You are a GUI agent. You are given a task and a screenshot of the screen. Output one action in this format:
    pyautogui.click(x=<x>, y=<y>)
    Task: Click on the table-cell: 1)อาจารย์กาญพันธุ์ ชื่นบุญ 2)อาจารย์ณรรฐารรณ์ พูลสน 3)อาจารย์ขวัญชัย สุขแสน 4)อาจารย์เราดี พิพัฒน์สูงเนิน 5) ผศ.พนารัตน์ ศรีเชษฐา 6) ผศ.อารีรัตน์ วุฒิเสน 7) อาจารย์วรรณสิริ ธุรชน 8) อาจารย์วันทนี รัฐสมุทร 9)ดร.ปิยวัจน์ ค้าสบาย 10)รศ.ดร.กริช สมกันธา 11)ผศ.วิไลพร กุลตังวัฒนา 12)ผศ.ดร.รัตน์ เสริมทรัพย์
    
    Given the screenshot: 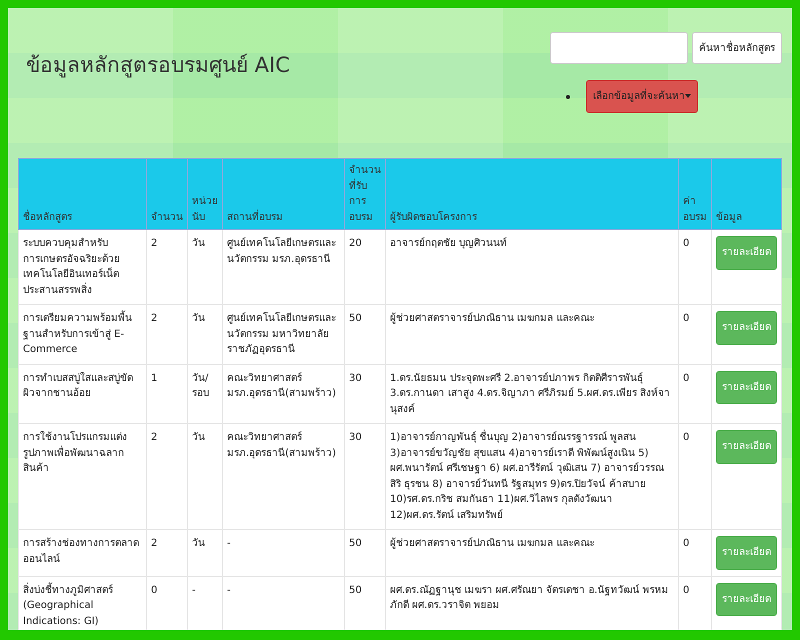 What is the action you would take?
    pyautogui.click(x=532, y=477)
    